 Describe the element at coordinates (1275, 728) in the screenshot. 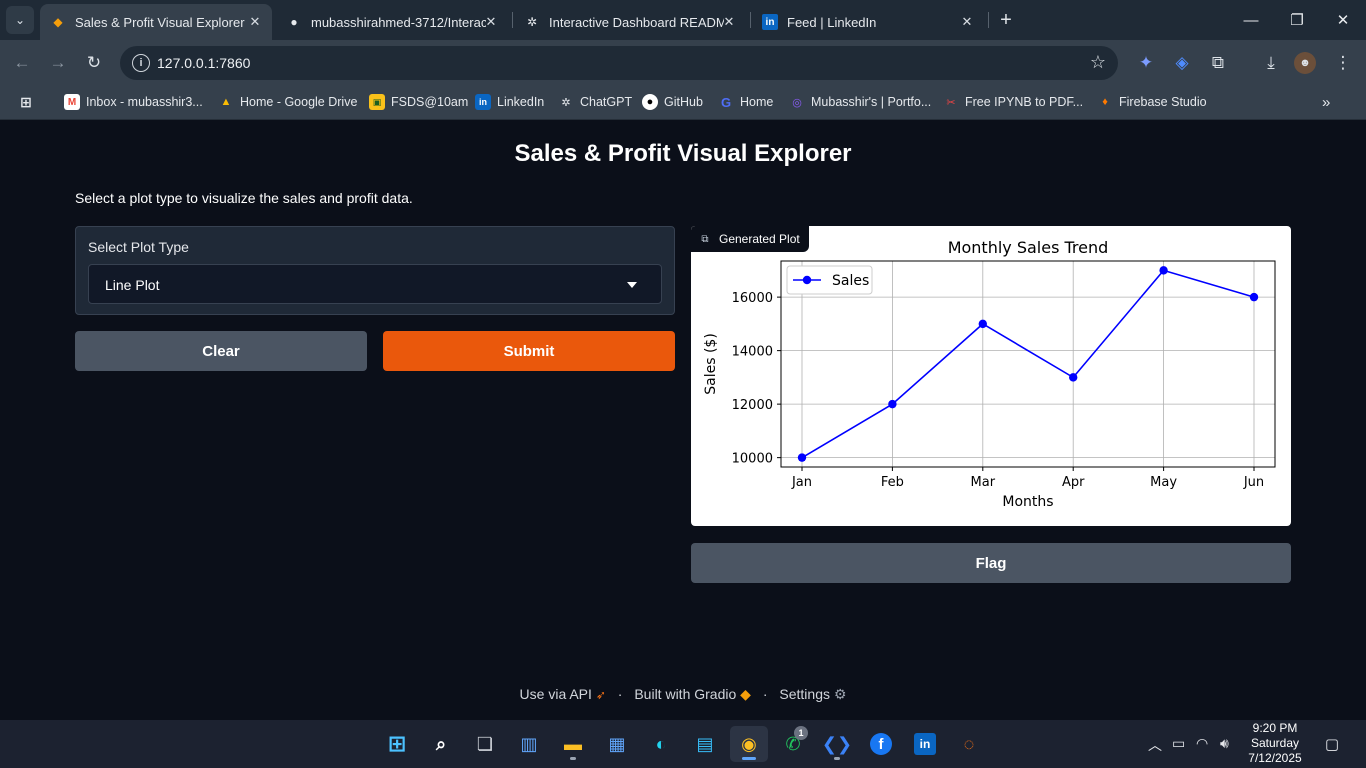

I see `clock-time: 9:20 PM` at that location.